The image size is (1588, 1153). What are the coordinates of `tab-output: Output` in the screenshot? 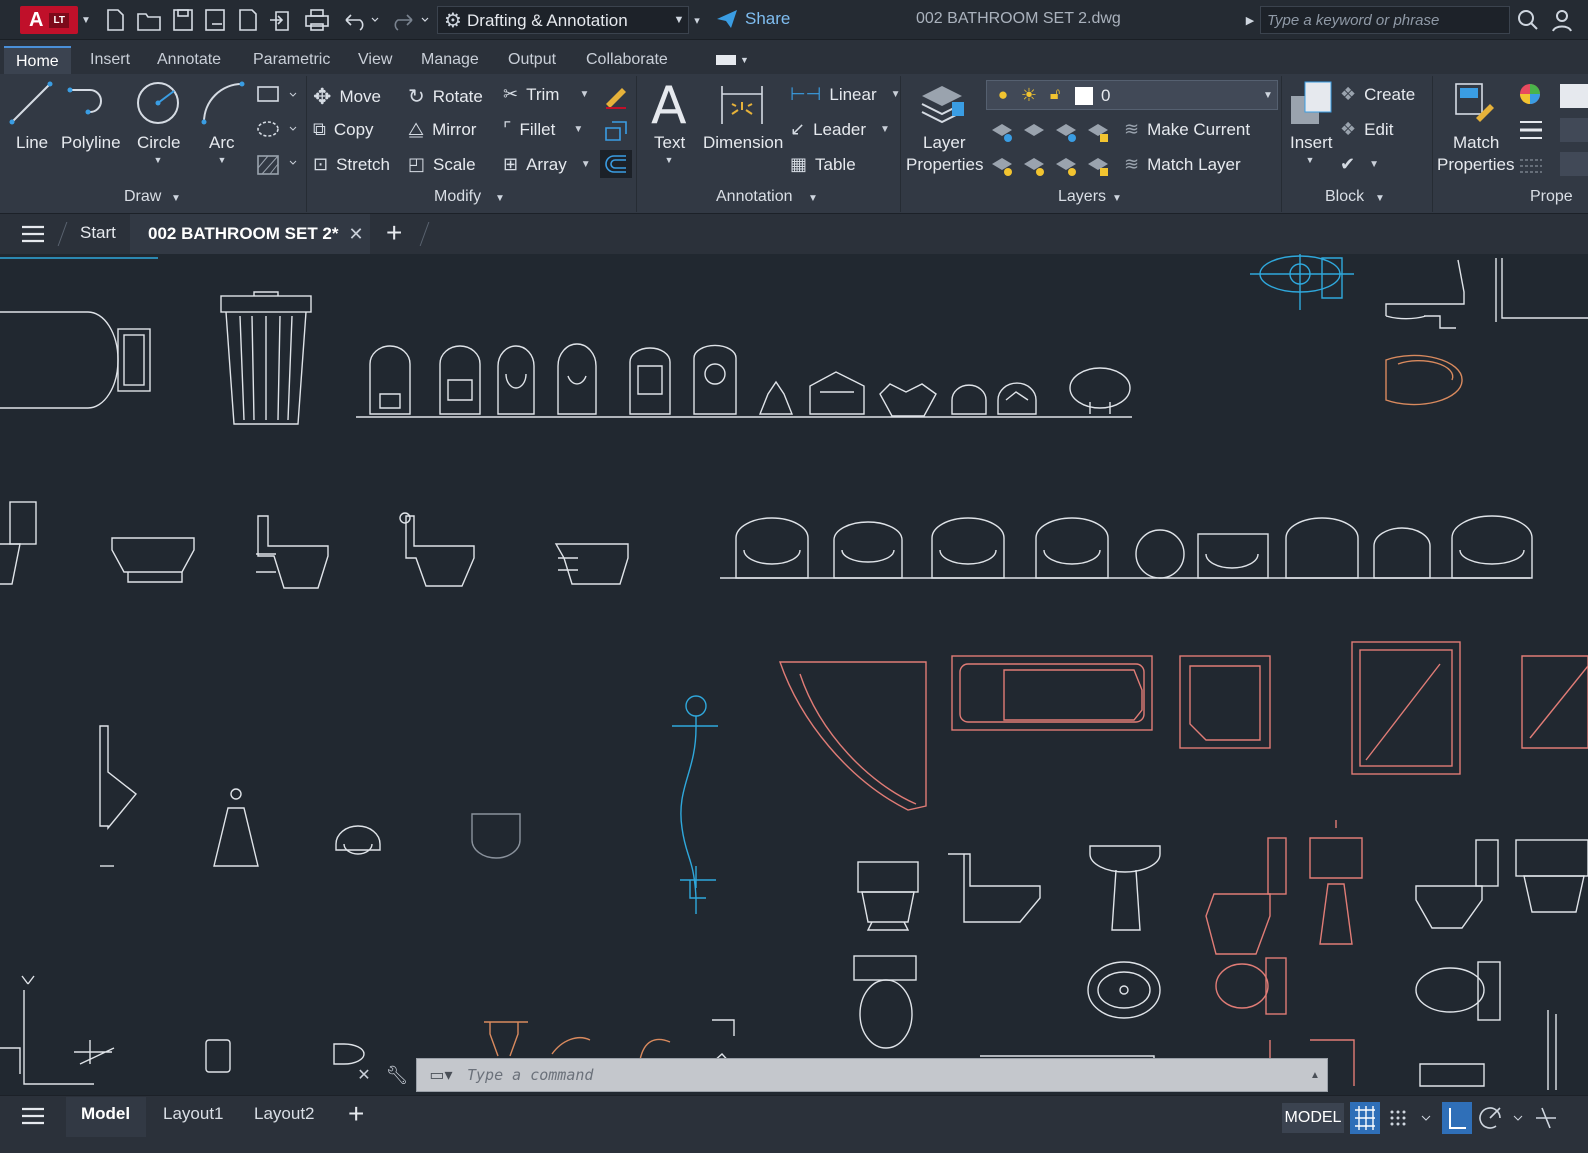 It's located at (532, 60).